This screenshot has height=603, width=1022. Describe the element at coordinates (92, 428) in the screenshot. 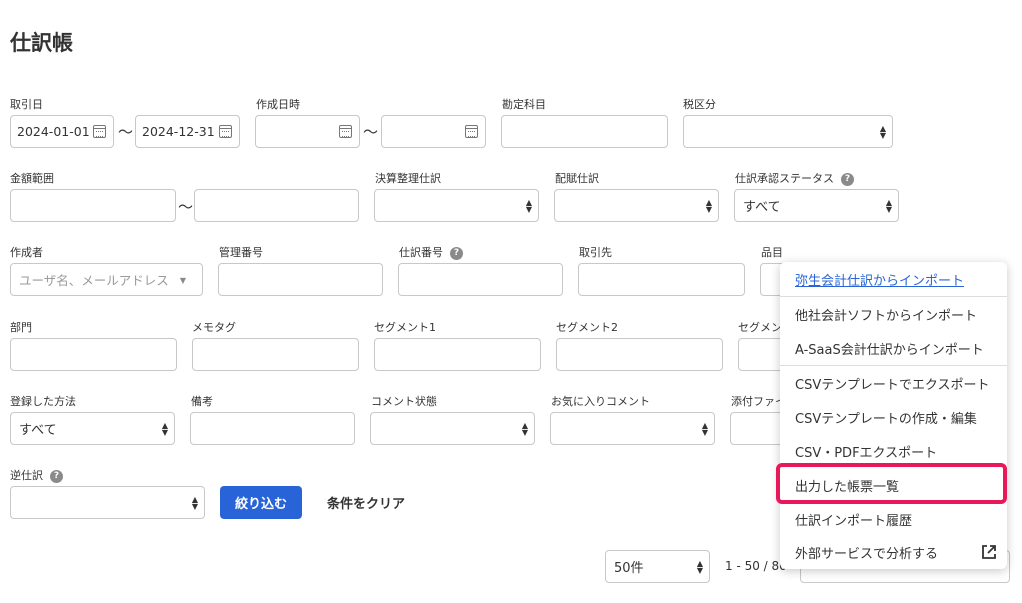

I see `toroku-select: すべて ▲ ▼` at that location.